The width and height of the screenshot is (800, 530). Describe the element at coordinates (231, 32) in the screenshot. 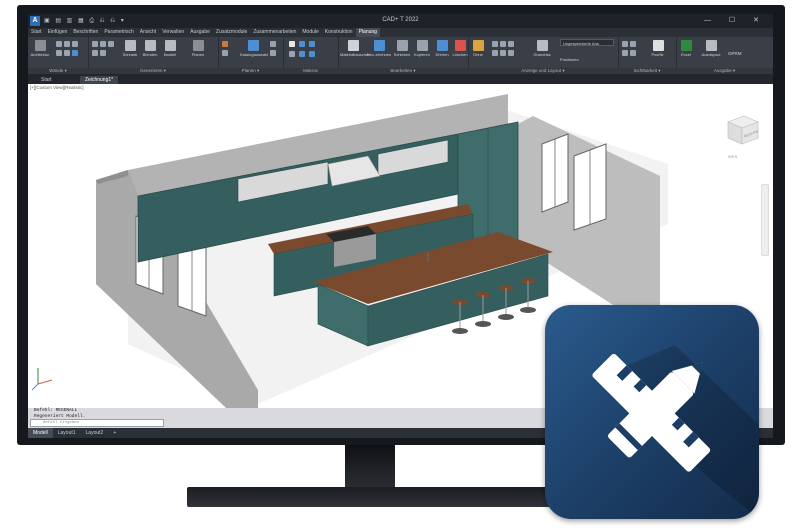

I see `ribbon-tab-zusatzmodule: Zusatzmodule` at that location.